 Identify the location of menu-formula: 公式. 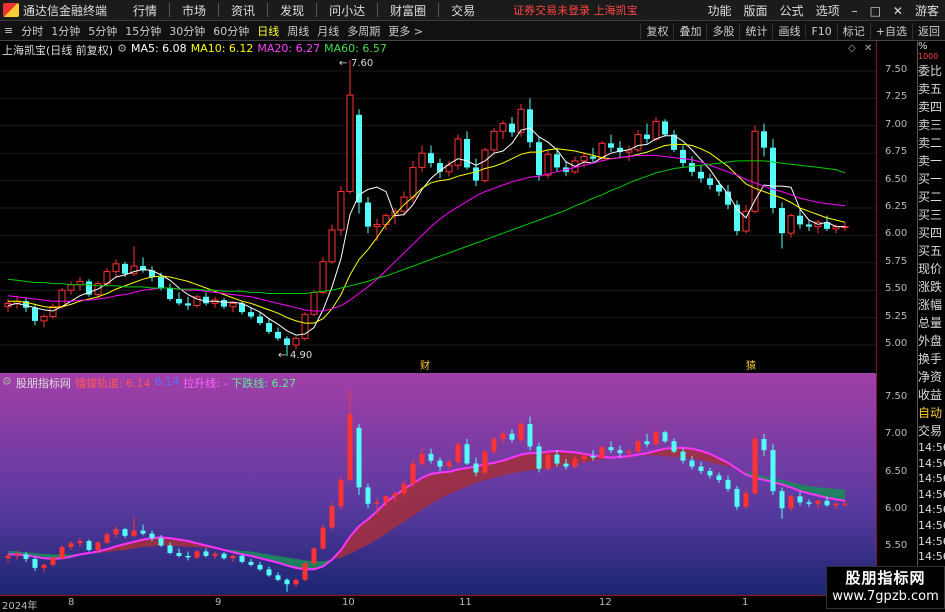
(792, 10).